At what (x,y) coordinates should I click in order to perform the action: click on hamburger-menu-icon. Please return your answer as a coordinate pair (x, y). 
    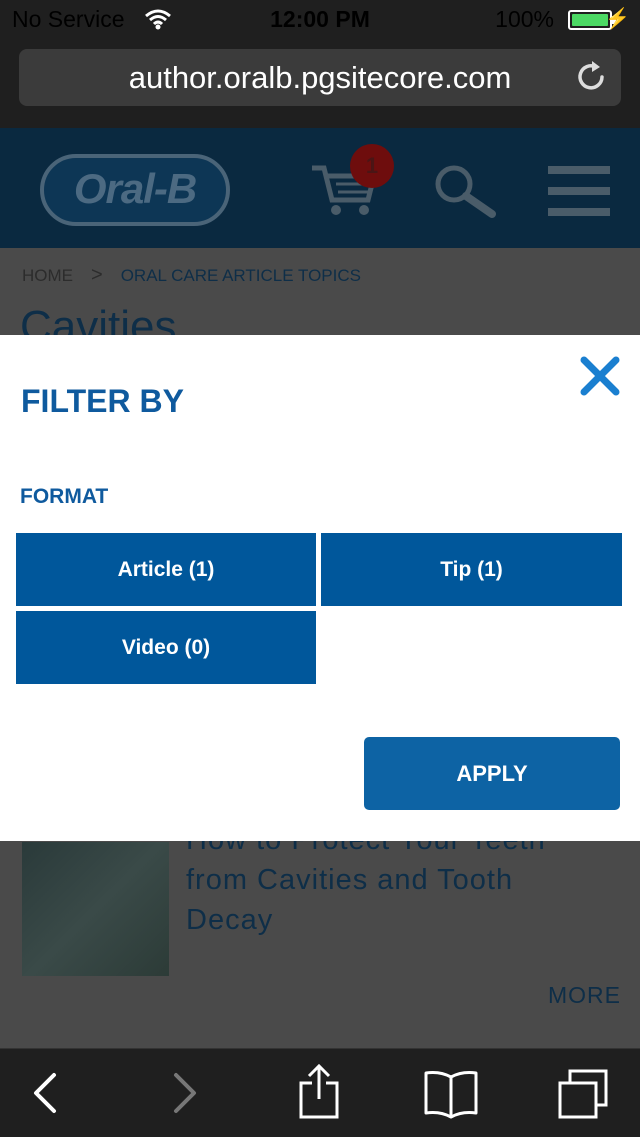
    Looking at the image, I should click on (579, 191).